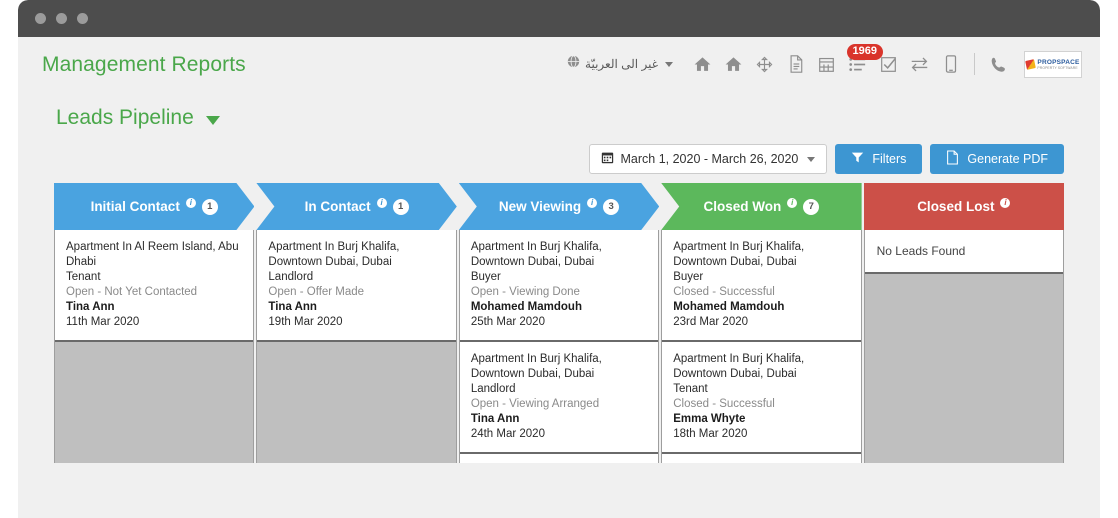  Describe the element at coordinates (1057, 67) in the screenshot. I see `propspace-logo-subtext: PROPERTY SOFTWARE` at that location.